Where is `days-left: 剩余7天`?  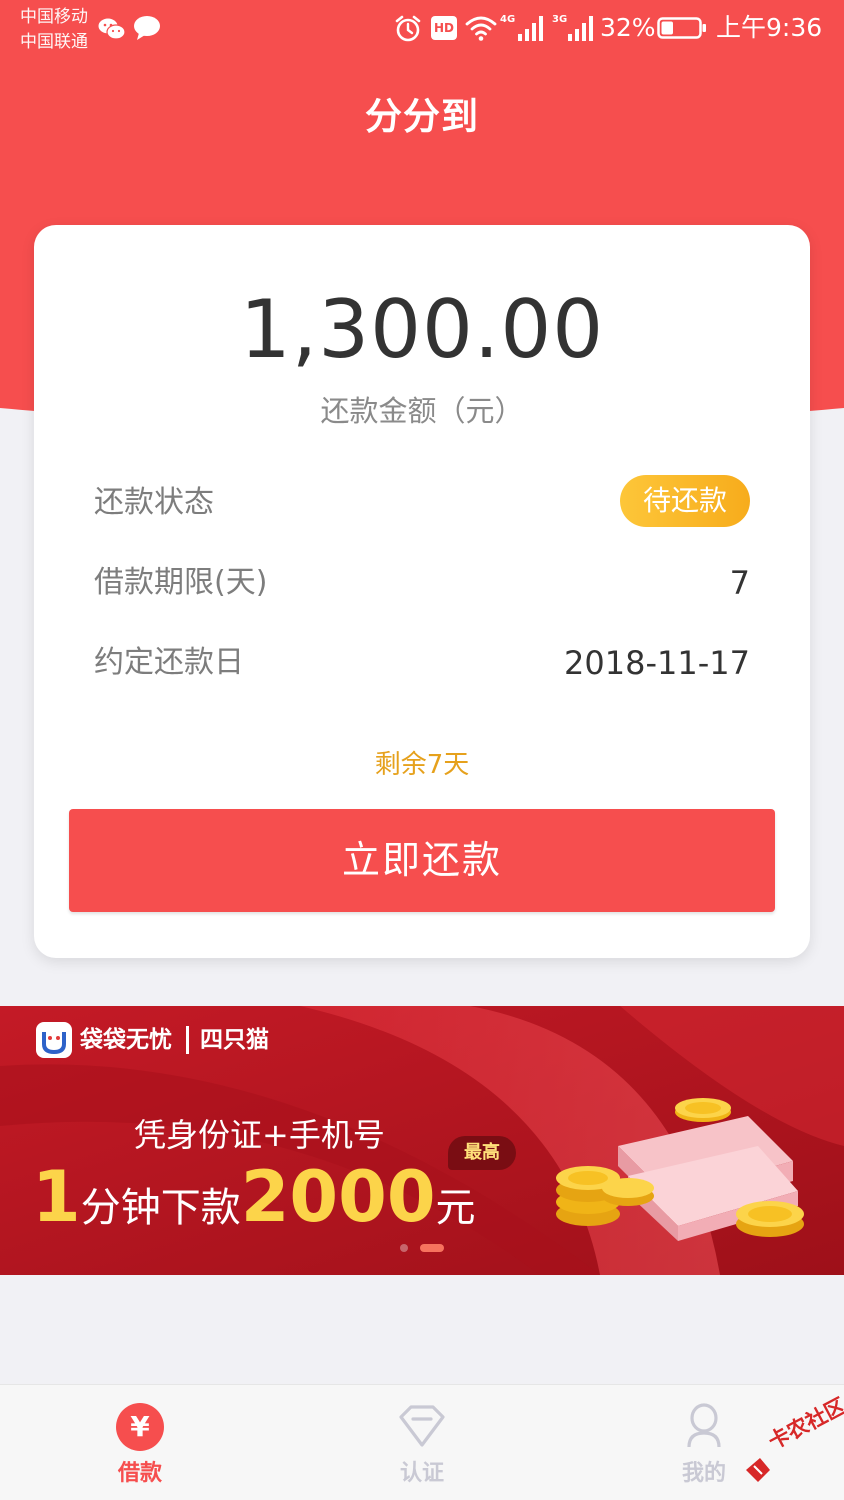 days-left: 剩余7天 is located at coordinates (422, 765).